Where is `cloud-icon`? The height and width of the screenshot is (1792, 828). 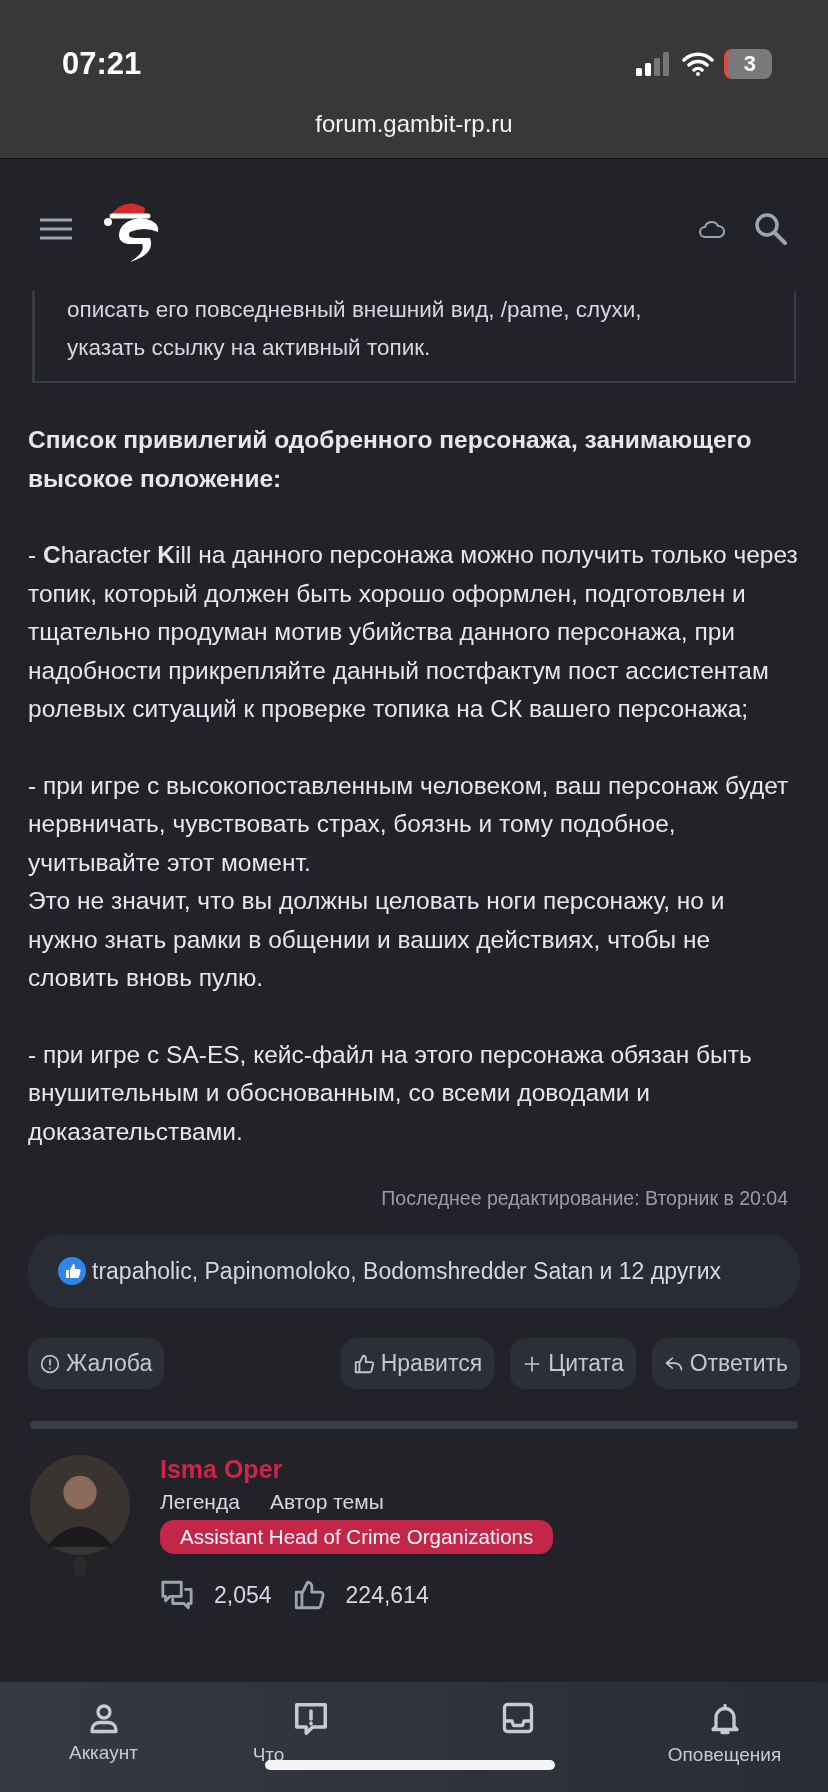
cloud-icon is located at coordinates (712, 229).